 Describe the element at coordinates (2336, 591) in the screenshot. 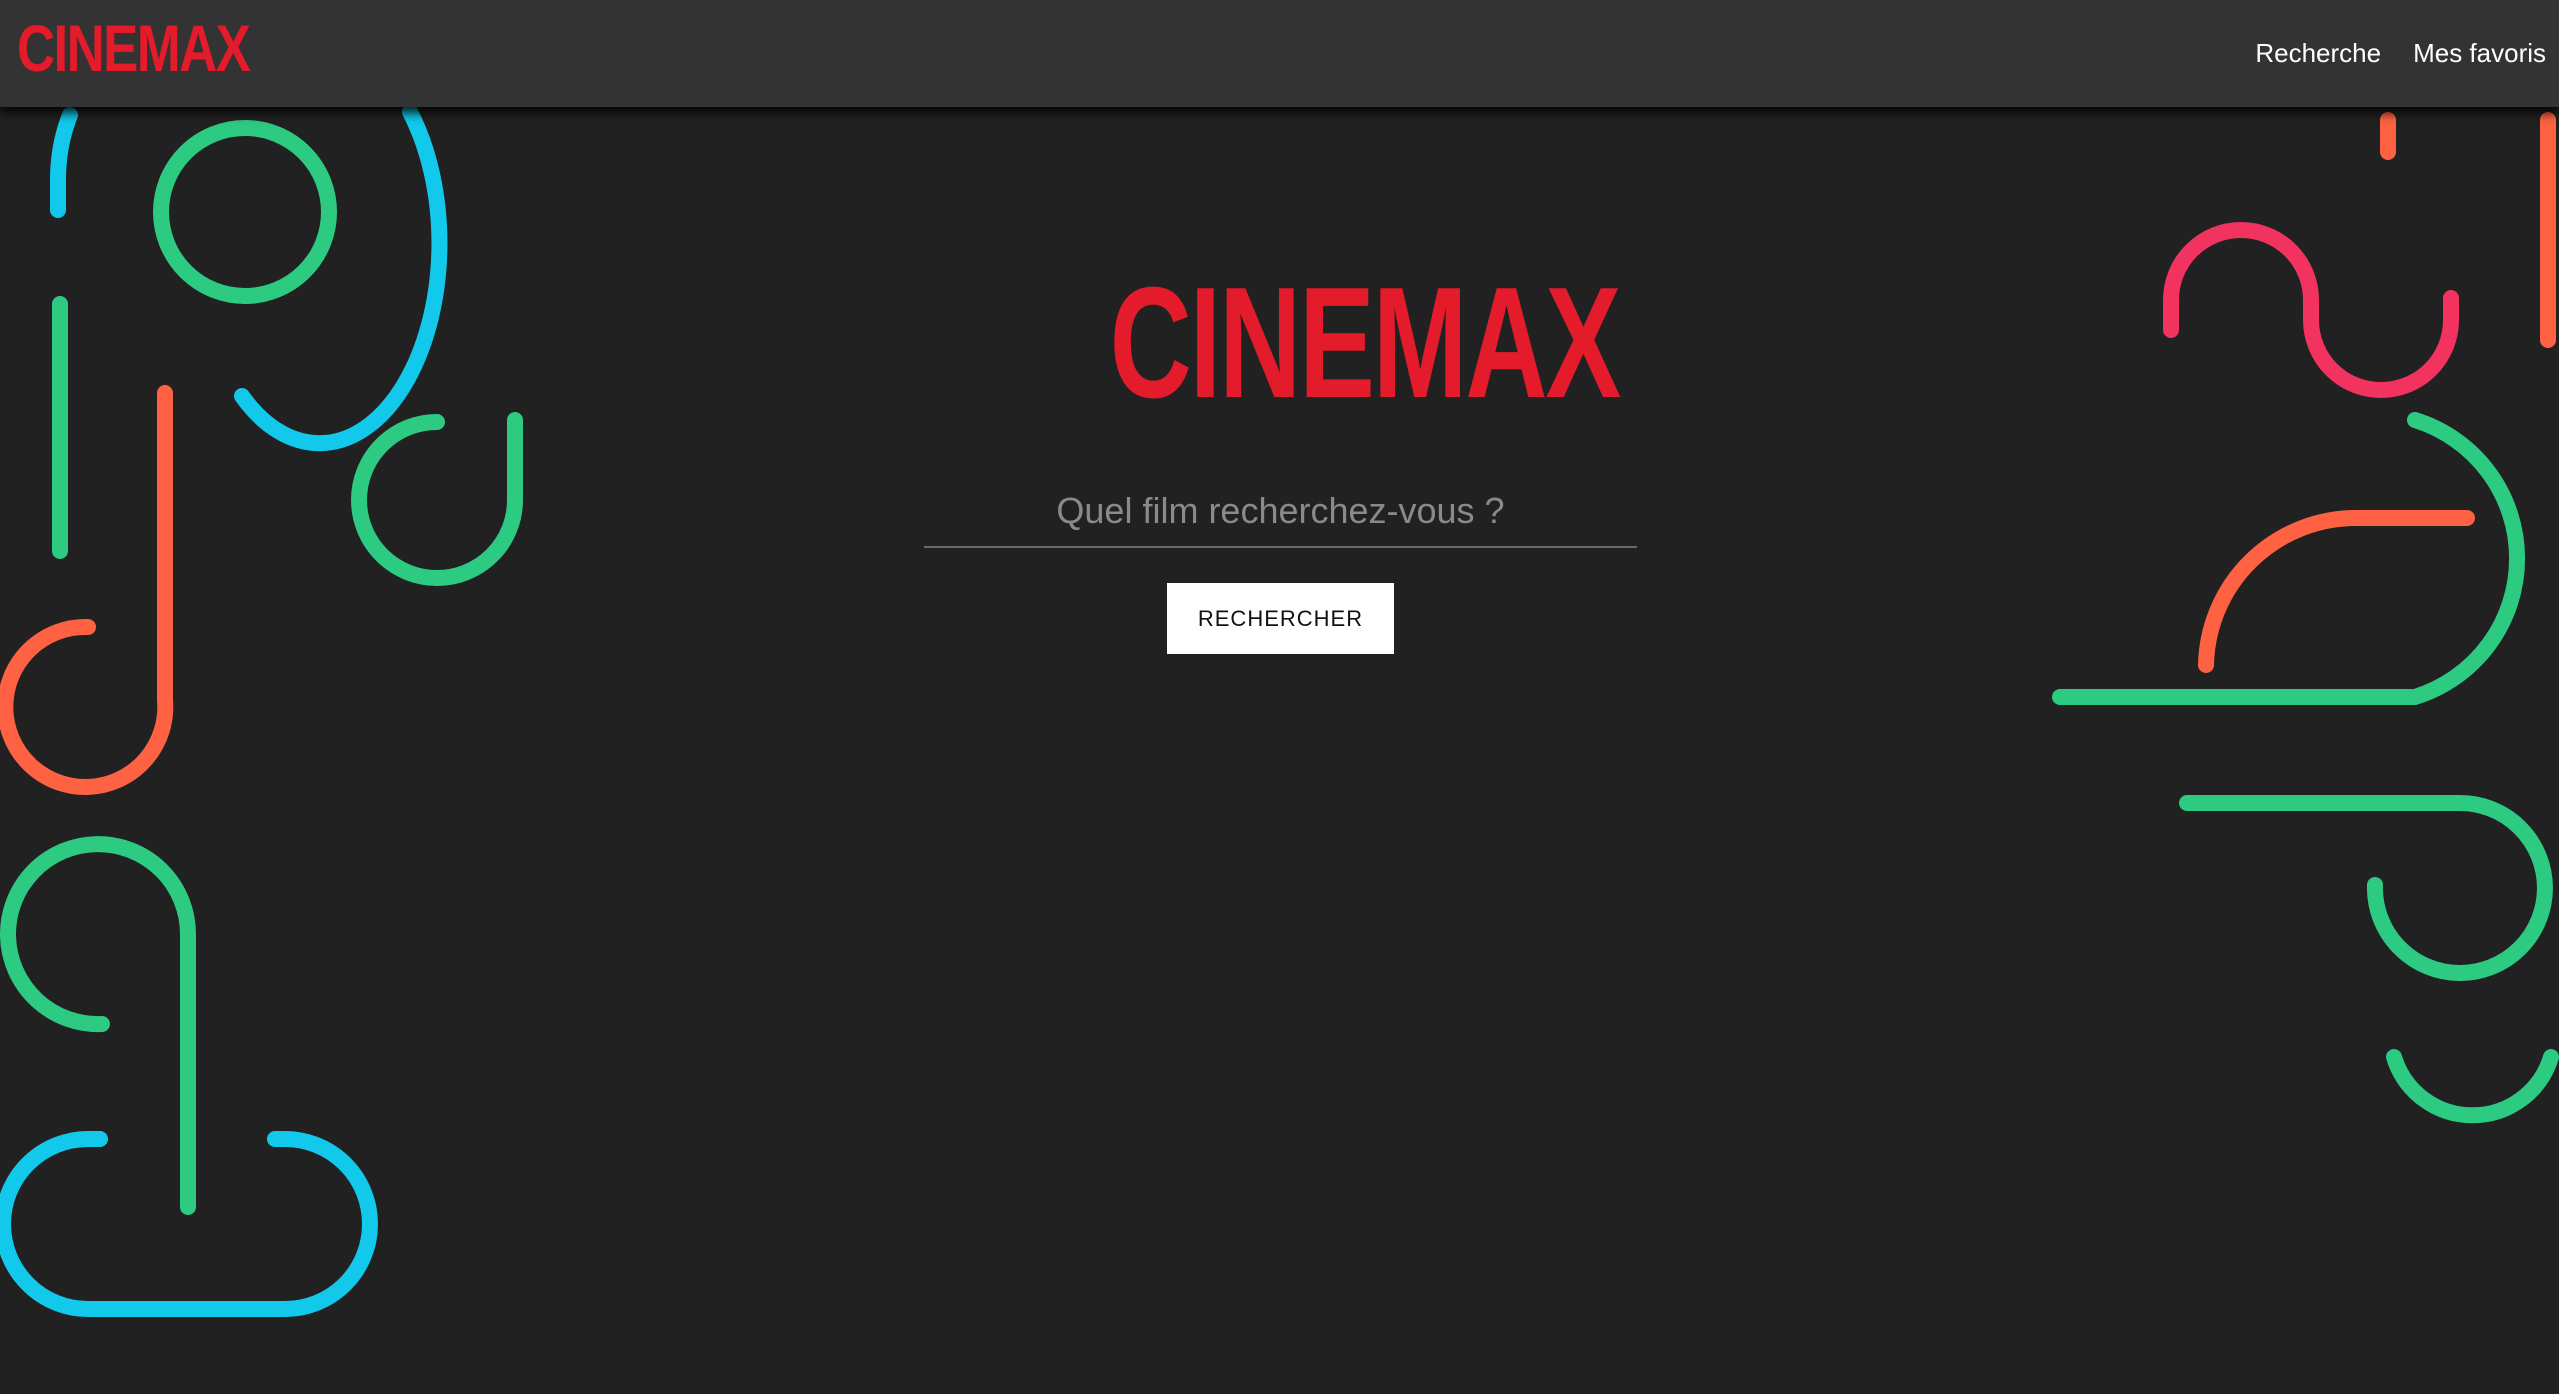

I see `deco-orange-curve` at that location.